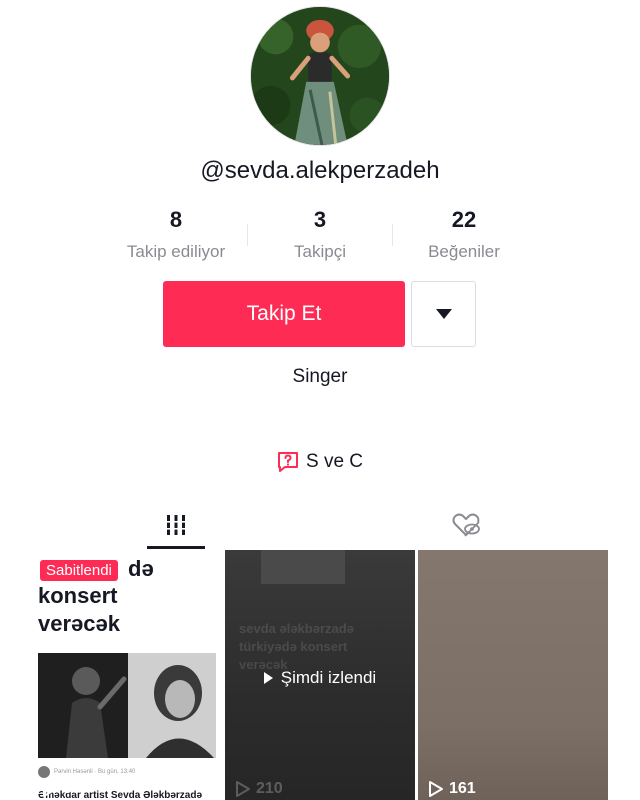 This screenshot has height=800, width=640. I want to click on stat-likes: 22 Beğeniler, so click(464, 234).